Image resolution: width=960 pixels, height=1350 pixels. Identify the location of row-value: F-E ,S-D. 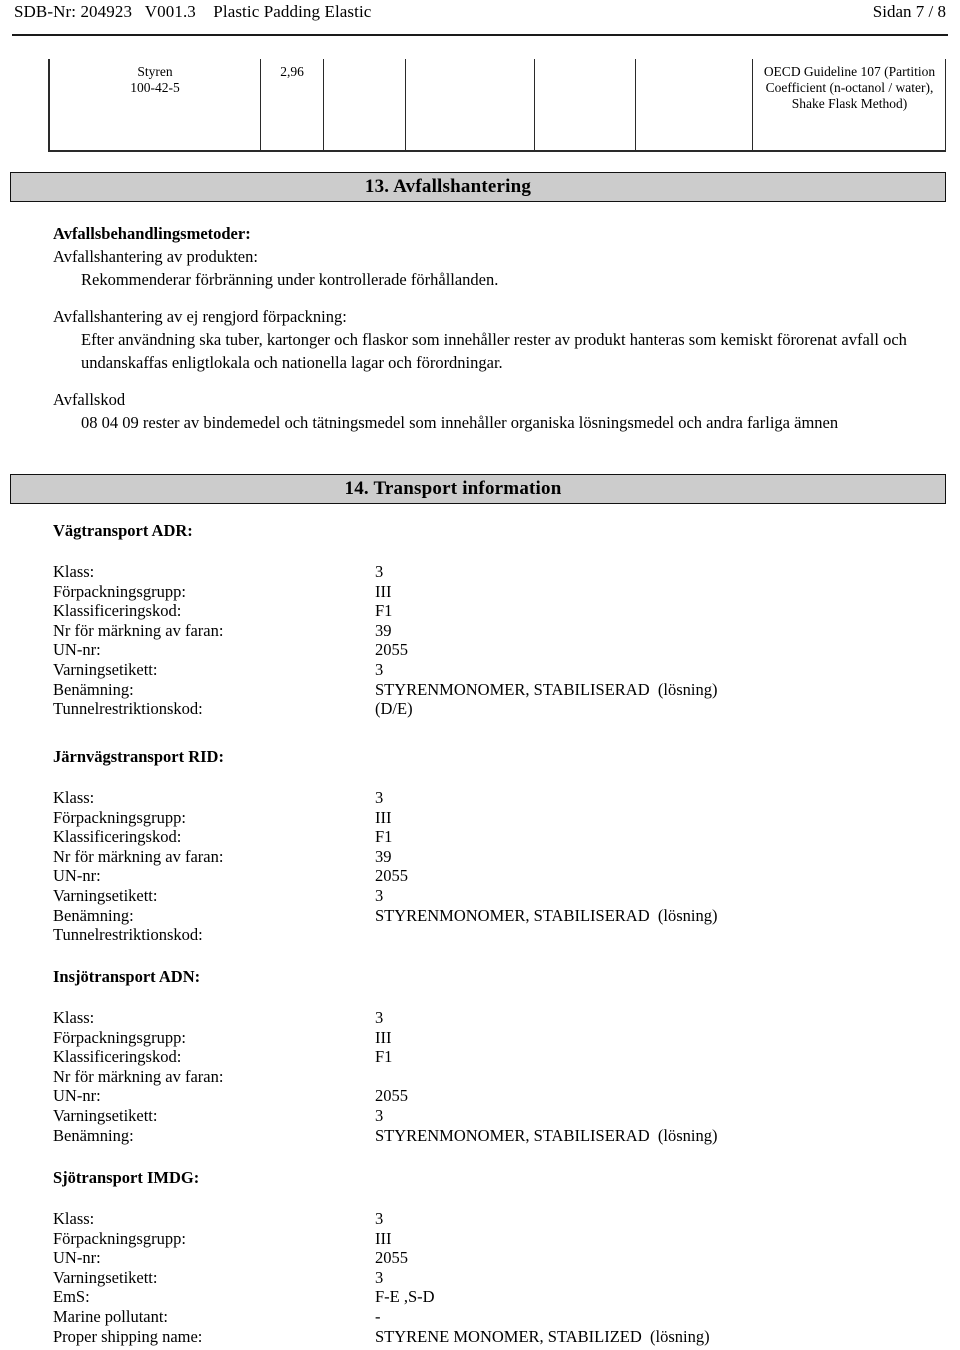
(405, 1297).